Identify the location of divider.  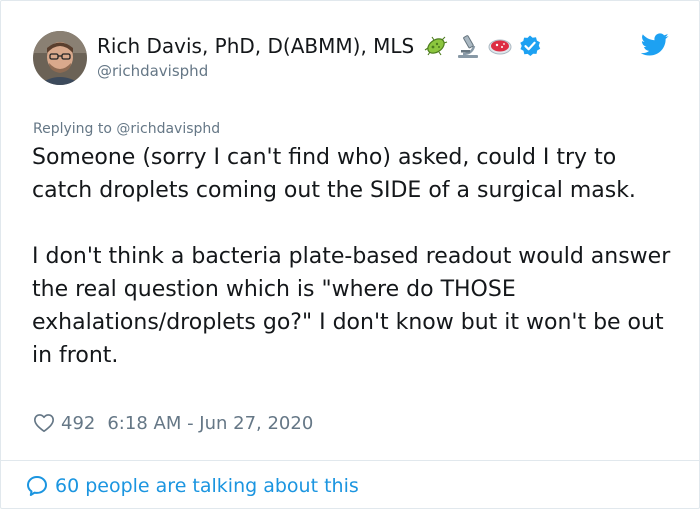
(350, 460).